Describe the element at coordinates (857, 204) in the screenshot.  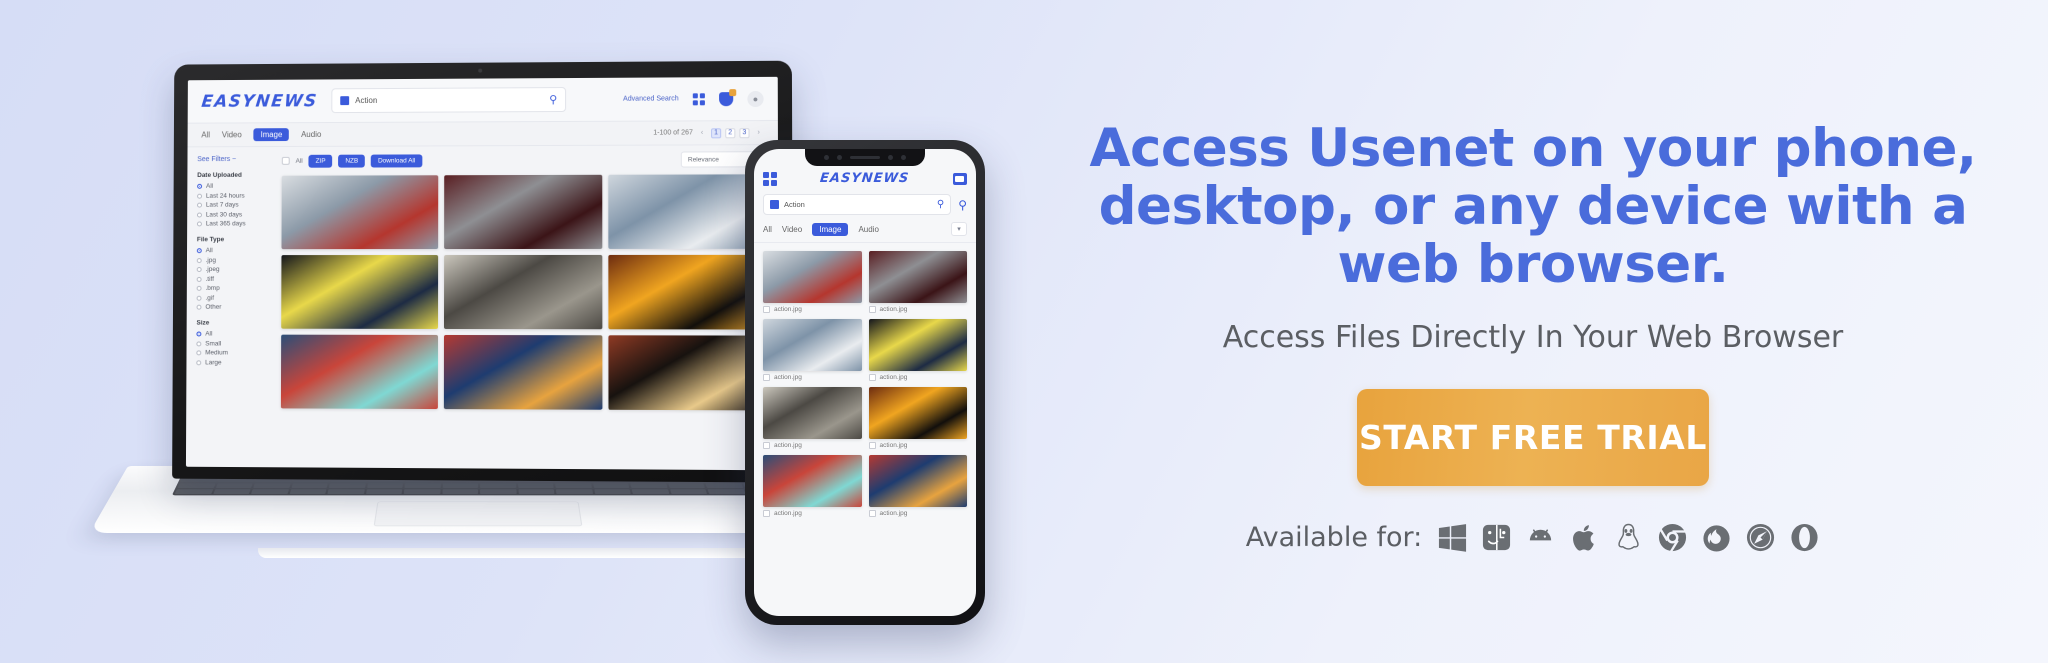
I see `search-input-mobile: Action ⚲` at that location.